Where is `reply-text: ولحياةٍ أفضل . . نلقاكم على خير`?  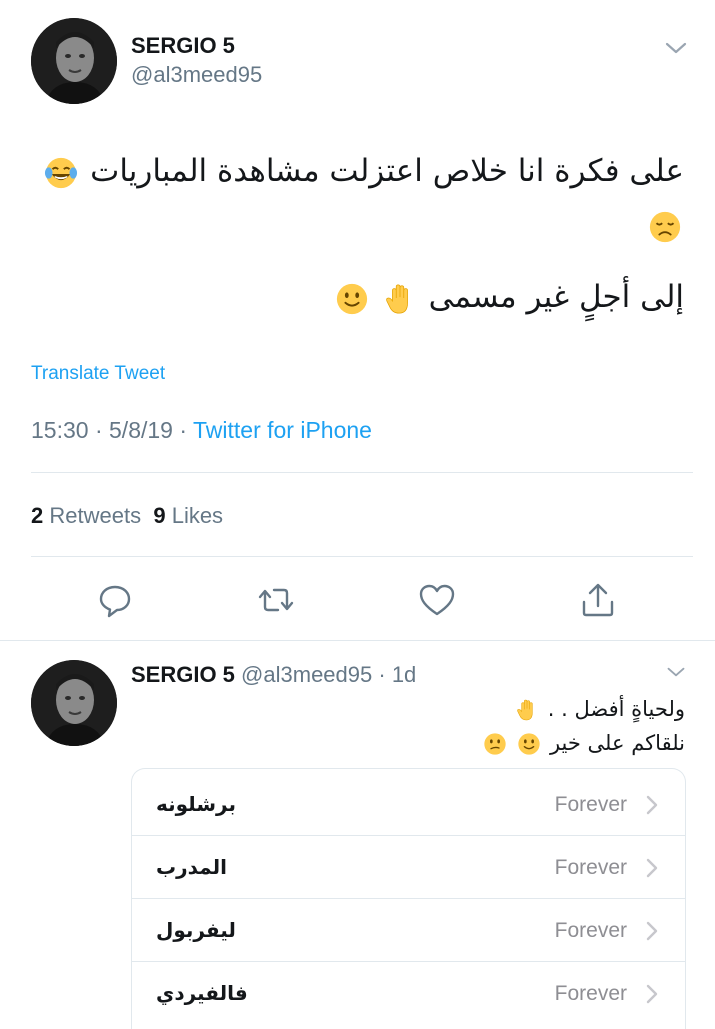 reply-text: ولحياةٍ أفضل . . نلقاكم على خير is located at coordinates (408, 726).